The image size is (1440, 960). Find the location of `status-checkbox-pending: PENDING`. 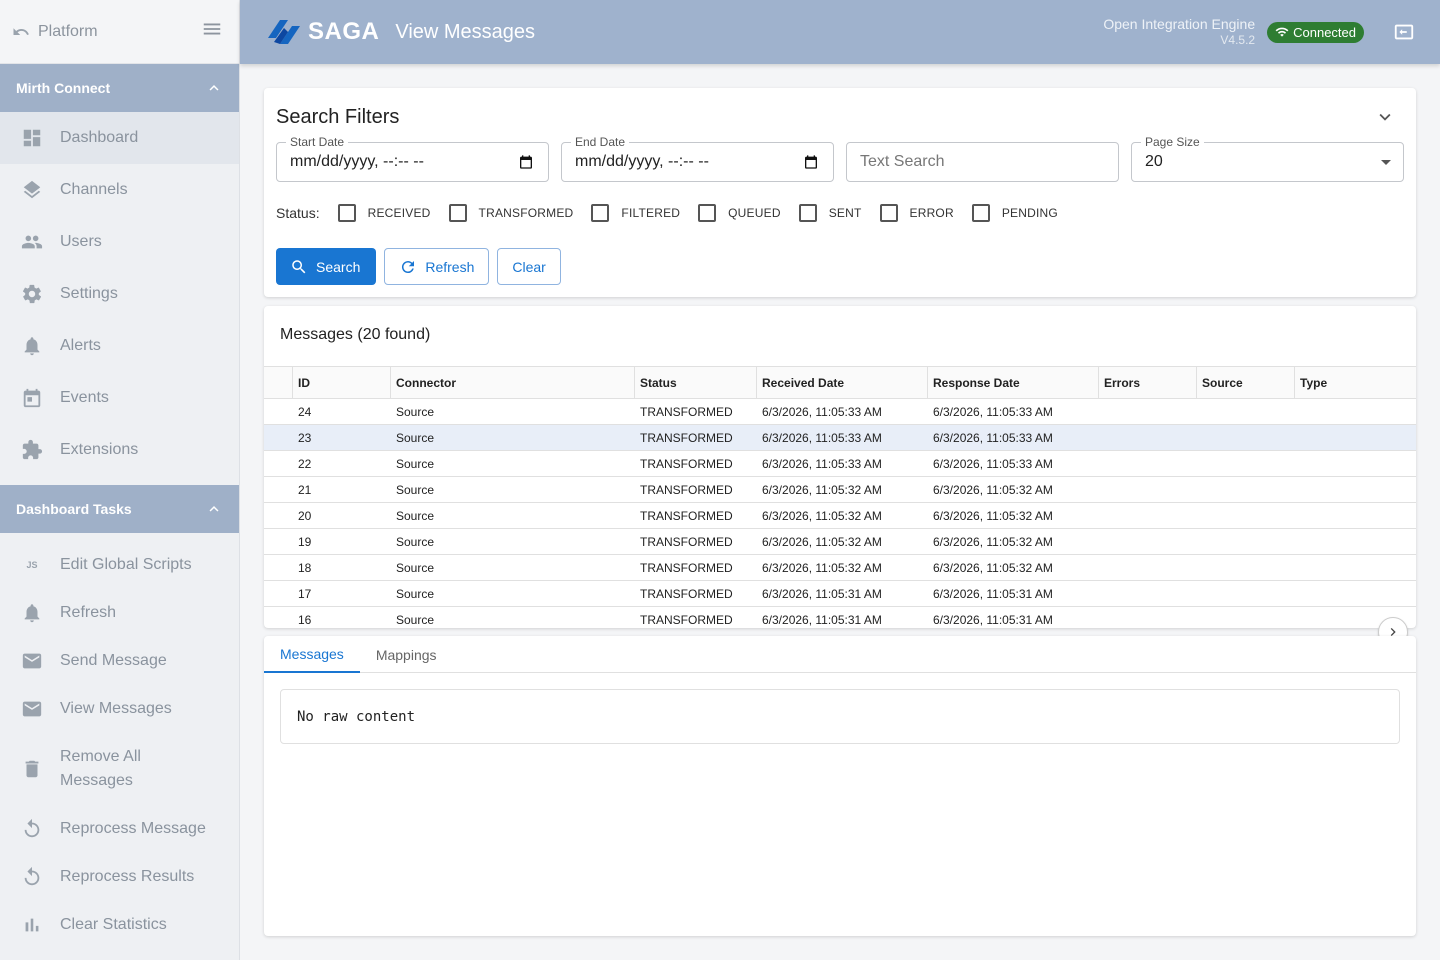

status-checkbox-pending: PENDING is located at coordinates (1014, 213).